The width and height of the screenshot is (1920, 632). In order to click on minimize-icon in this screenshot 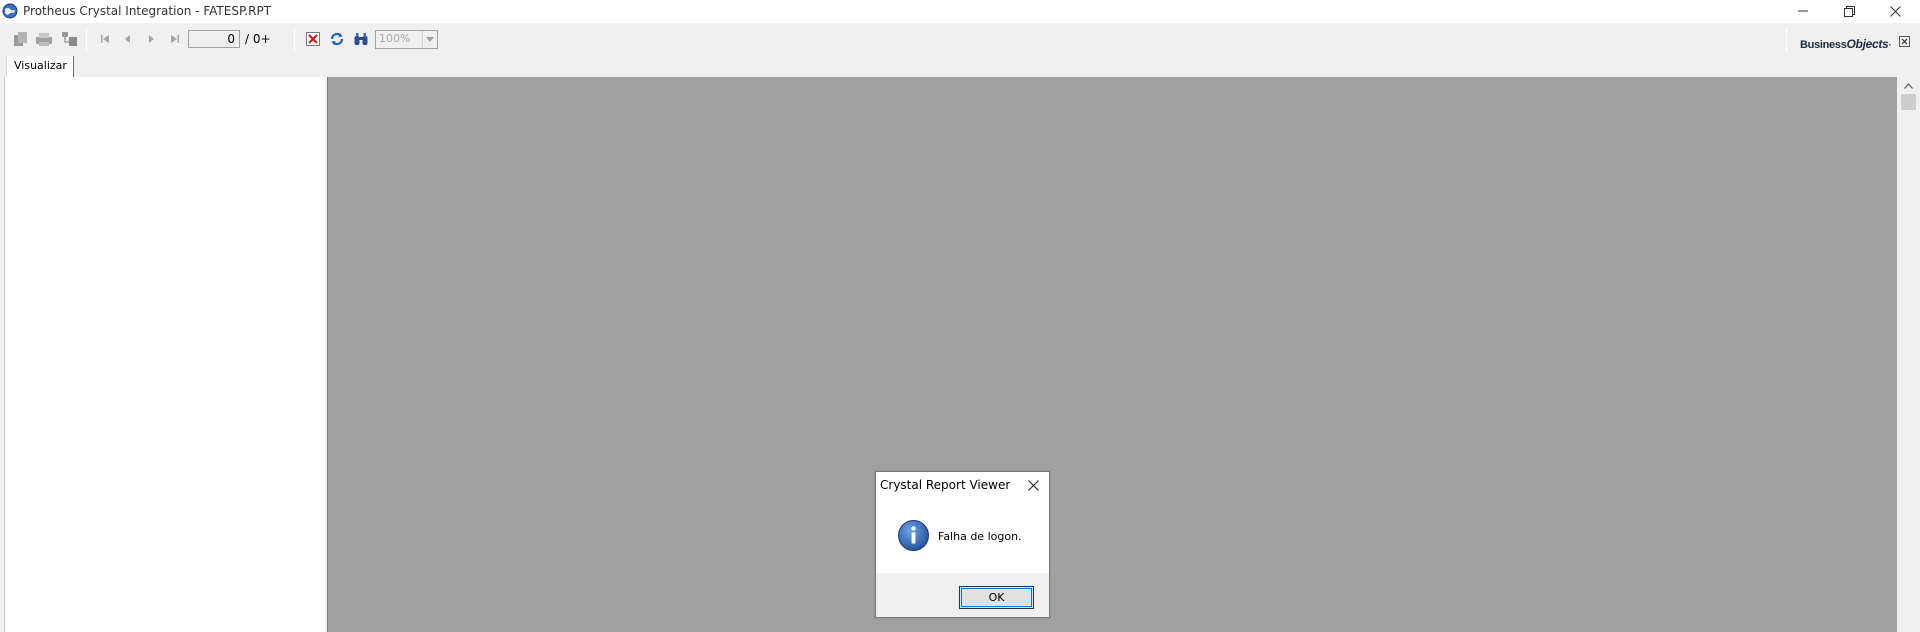, I will do `click(1803, 11)`.